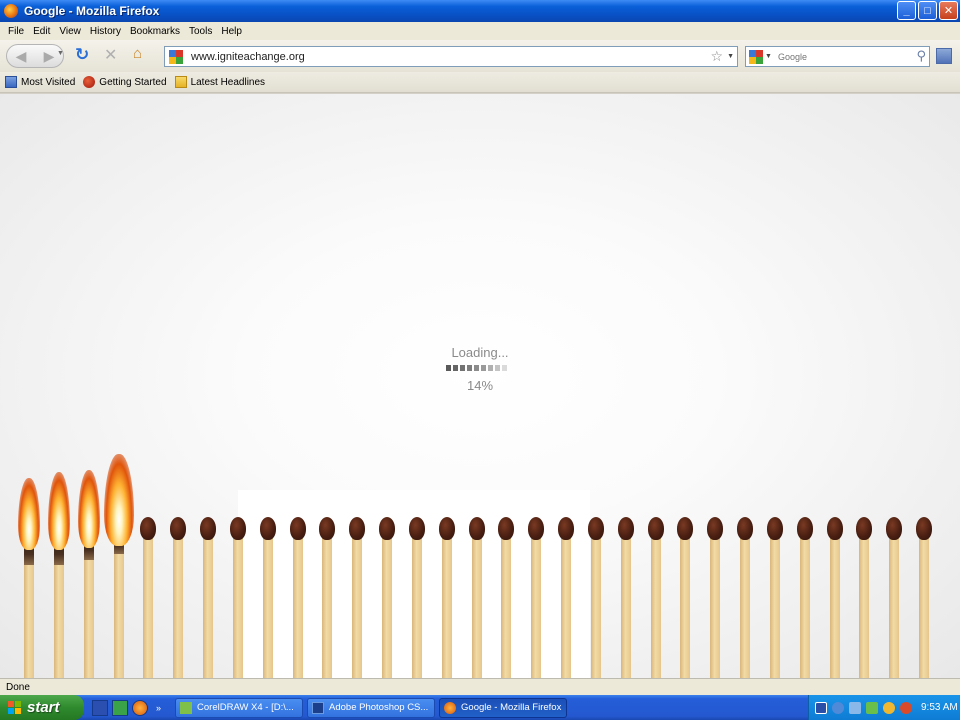  I want to click on url-bar: www.igniteachange.org ☆ ▼, so click(451, 56).